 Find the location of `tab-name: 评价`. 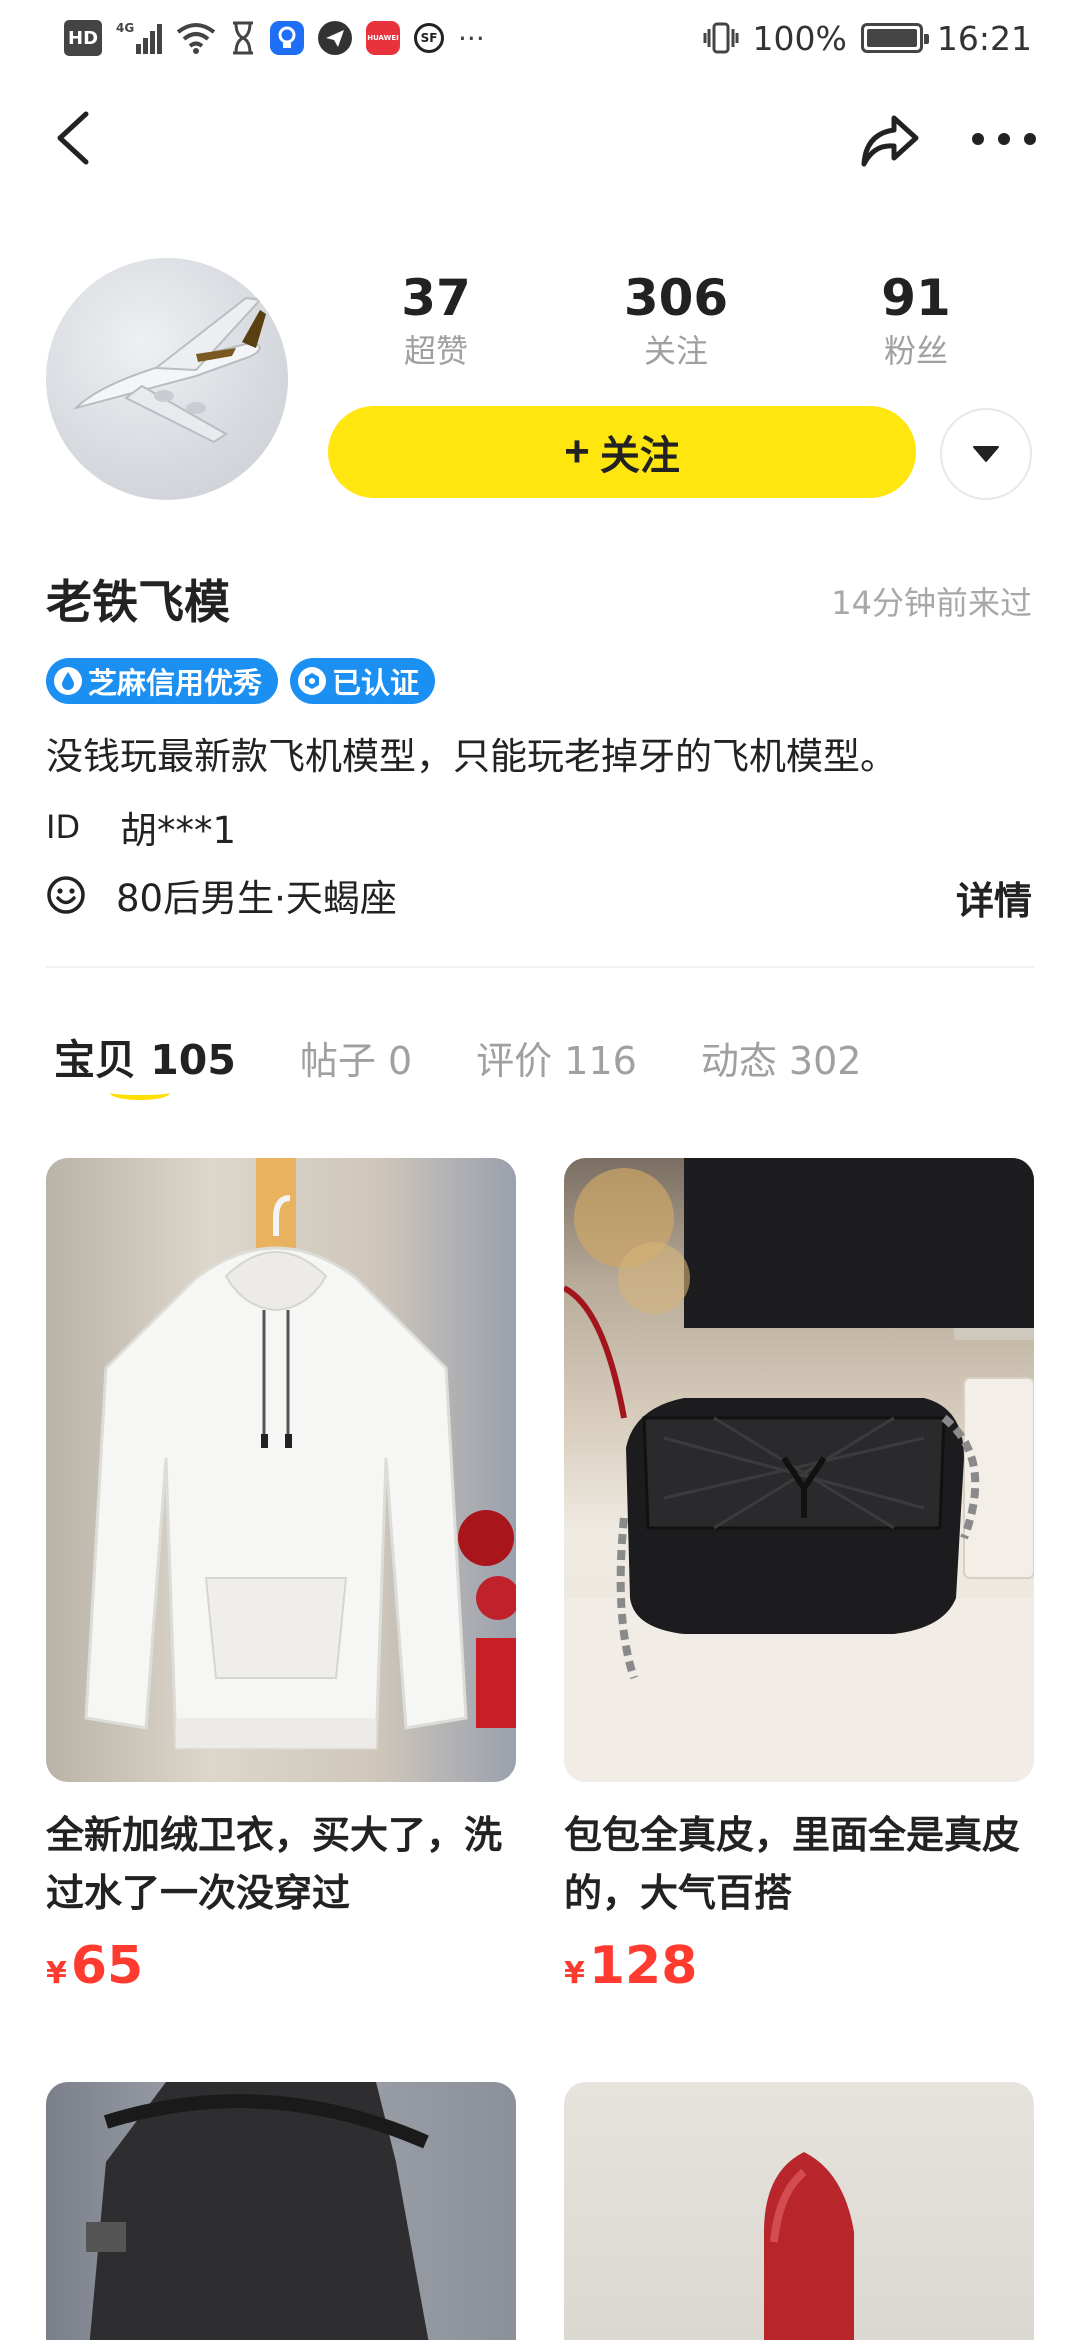

tab-name: 评价 is located at coordinates (514, 1061).